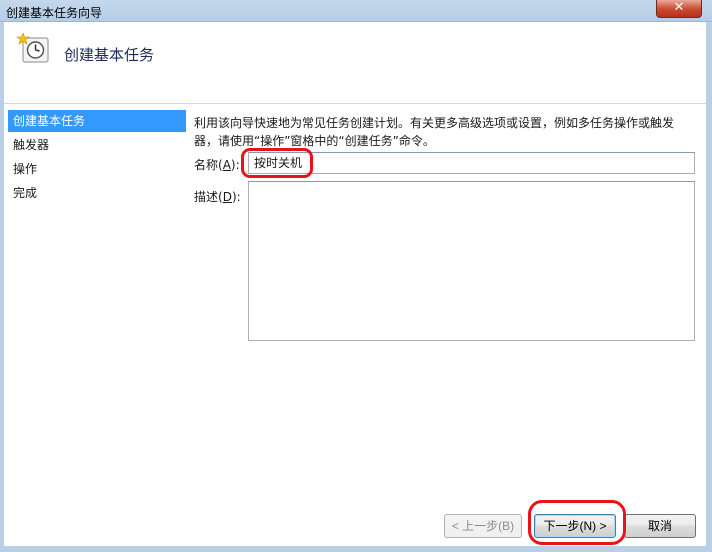 Image resolution: width=712 pixels, height=552 pixels. I want to click on name-input: 按时关机, so click(471, 163).